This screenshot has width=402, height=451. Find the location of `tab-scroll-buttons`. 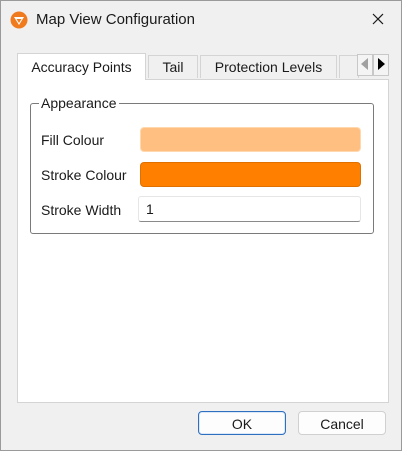

tab-scroll-buttons is located at coordinates (374, 66).